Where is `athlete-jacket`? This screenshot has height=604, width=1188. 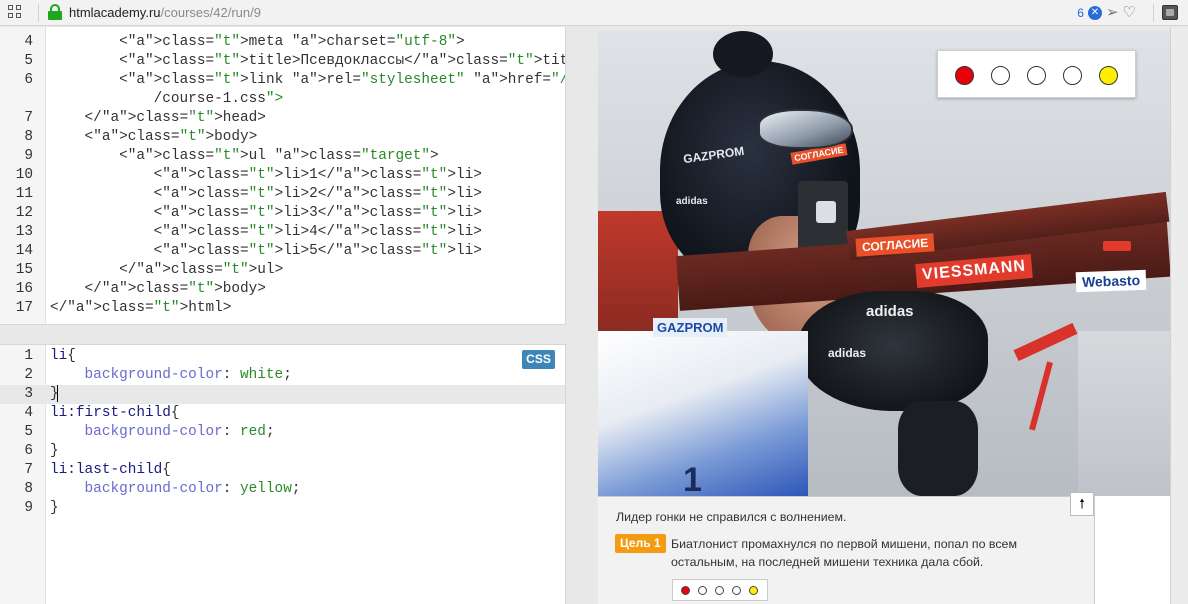 athlete-jacket is located at coordinates (703, 413).